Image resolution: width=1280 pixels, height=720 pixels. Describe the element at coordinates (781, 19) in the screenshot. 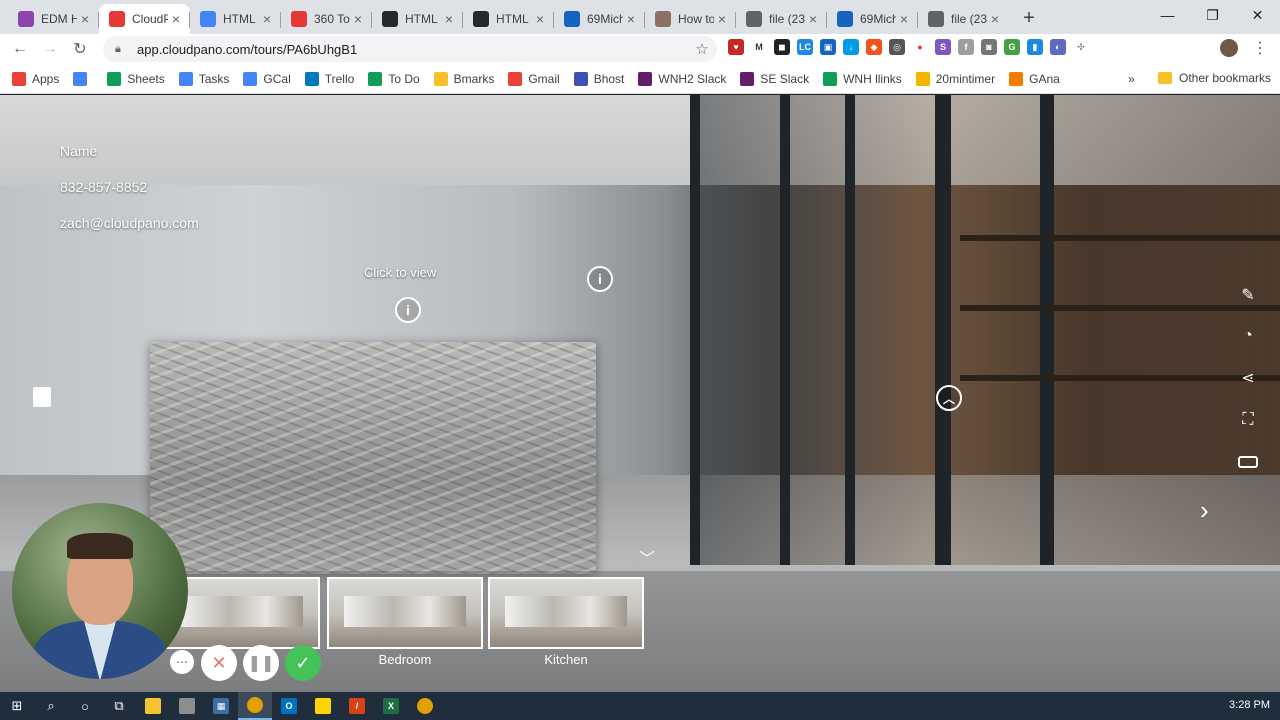

I see `tab-9: file (23 ×` at that location.